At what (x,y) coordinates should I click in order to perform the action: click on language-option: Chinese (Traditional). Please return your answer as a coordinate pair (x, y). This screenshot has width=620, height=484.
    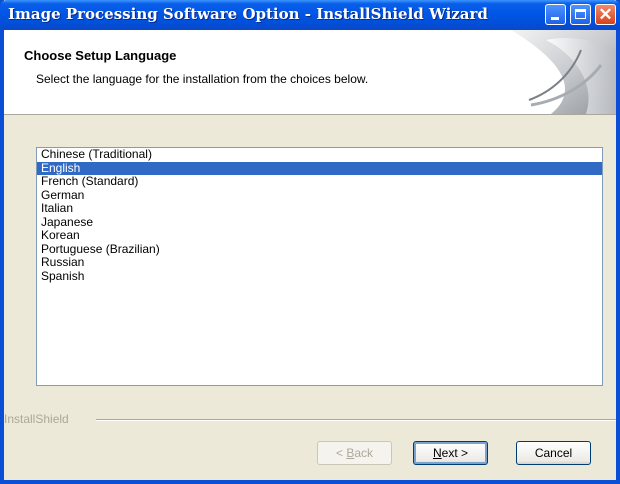
    Looking at the image, I should click on (319, 154).